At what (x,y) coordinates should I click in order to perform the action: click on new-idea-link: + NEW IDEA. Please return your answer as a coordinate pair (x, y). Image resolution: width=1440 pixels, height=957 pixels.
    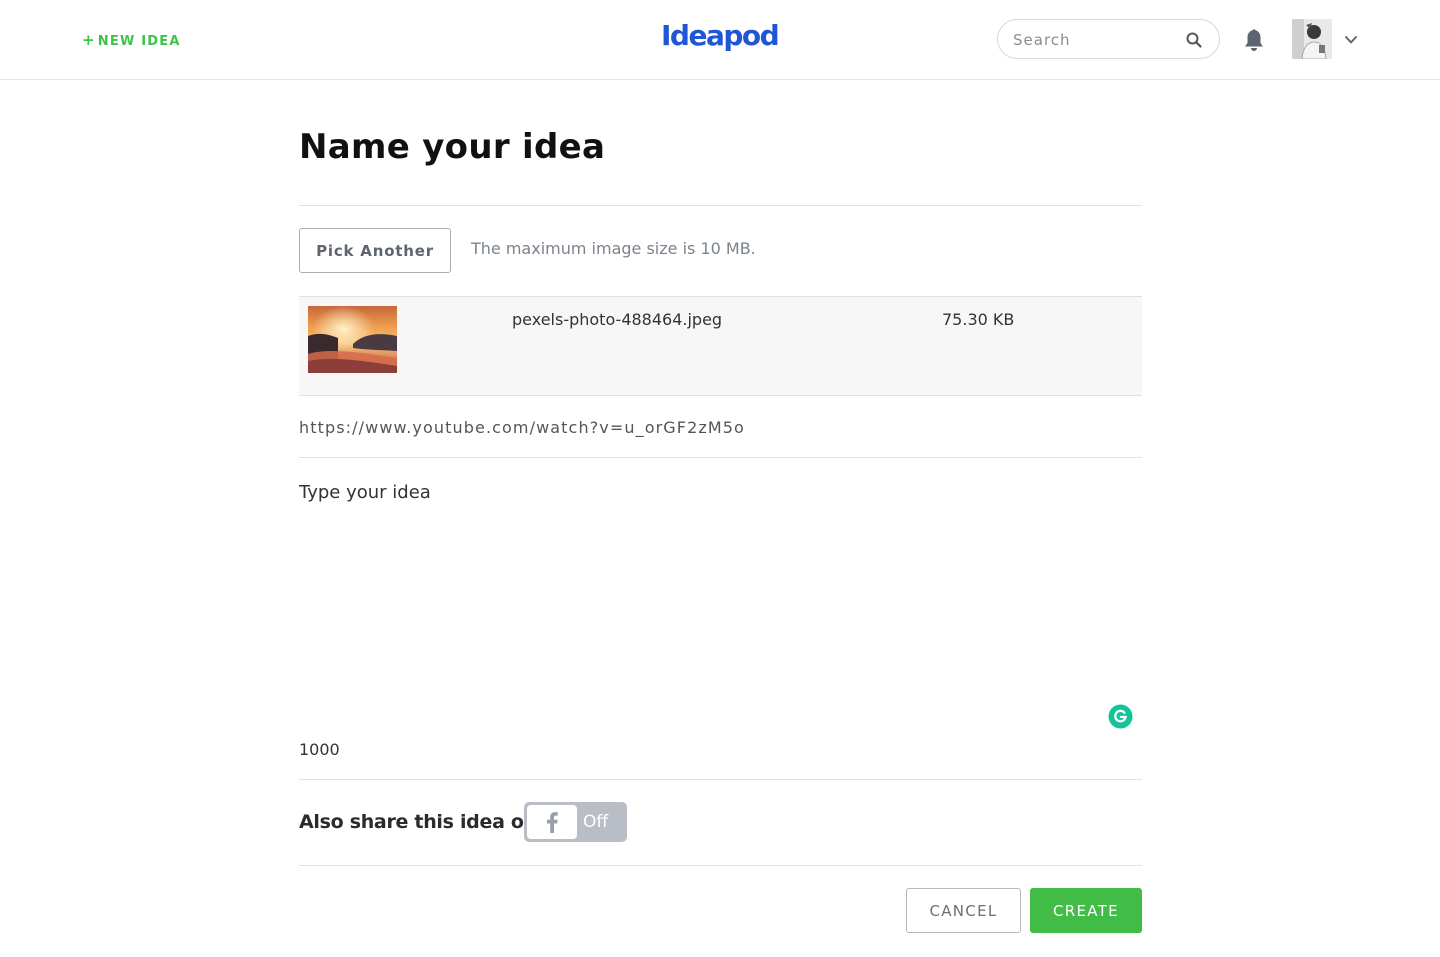
    Looking at the image, I should click on (131, 40).